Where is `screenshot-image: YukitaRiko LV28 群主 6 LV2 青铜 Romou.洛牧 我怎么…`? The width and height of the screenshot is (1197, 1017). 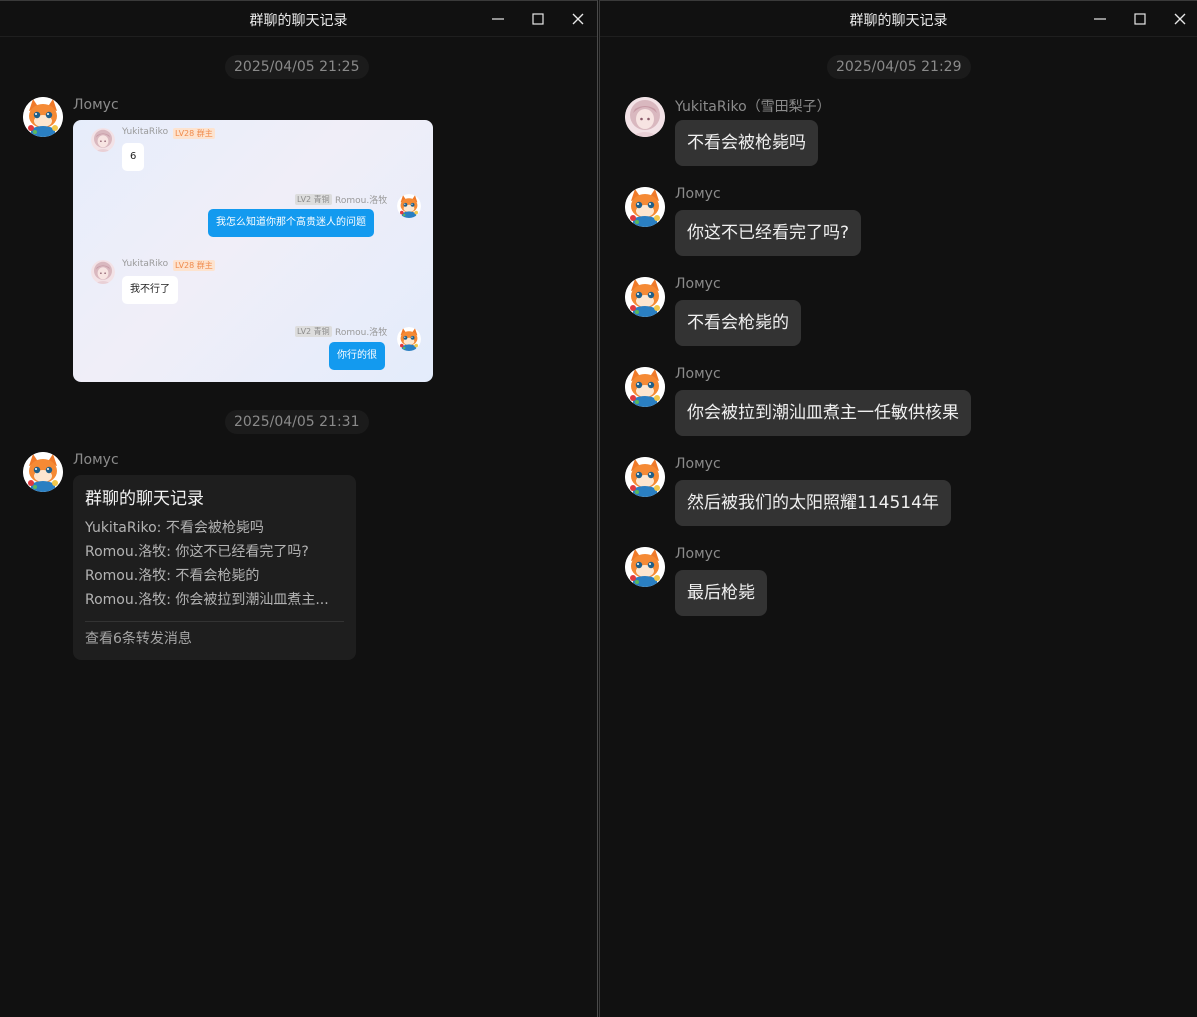
screenshot-image: YukitaRiko LV28 群主 6 LV2 青铜 Romou.洛牧 我怎么… is located at coordinates (253, 251).